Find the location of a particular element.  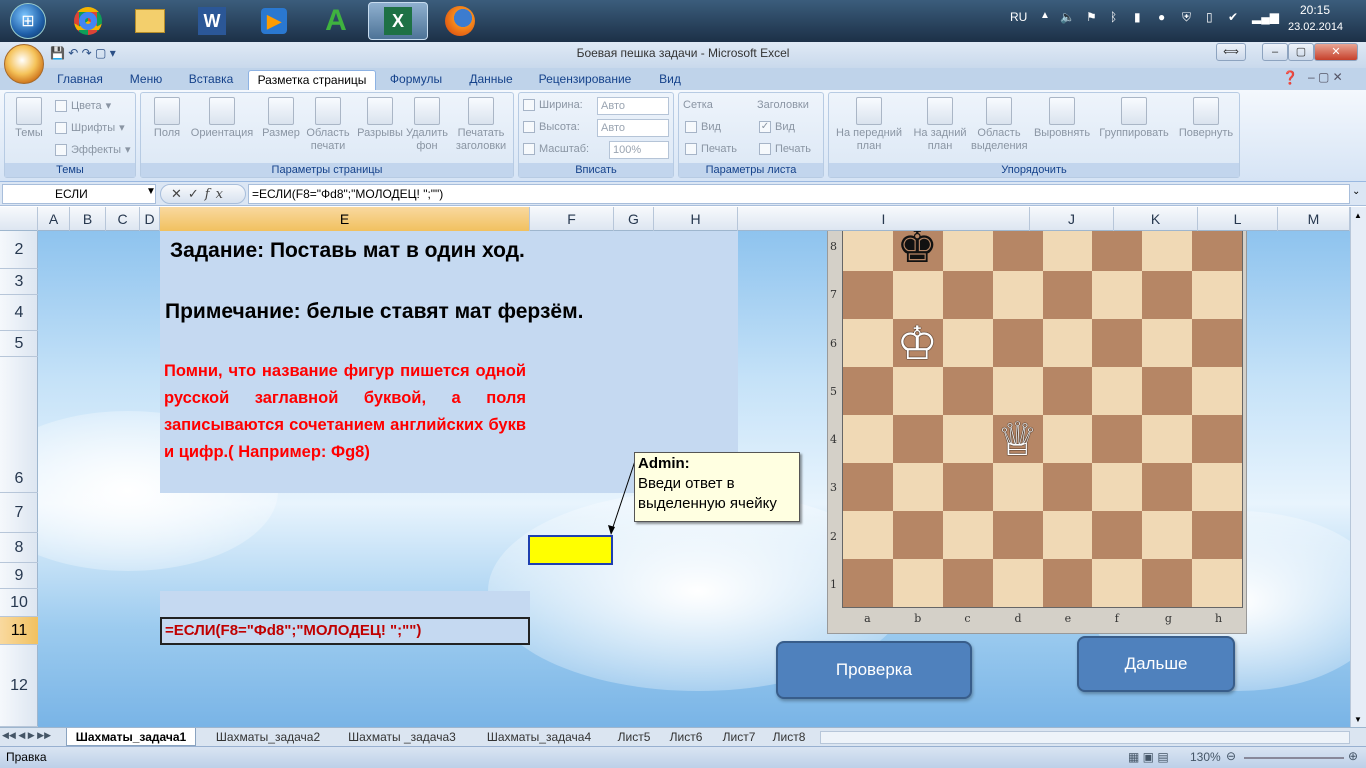

quick-access-toolbar: 💾 ↶ ↷ ▢ ▾ is located at coordinates (83, 53).